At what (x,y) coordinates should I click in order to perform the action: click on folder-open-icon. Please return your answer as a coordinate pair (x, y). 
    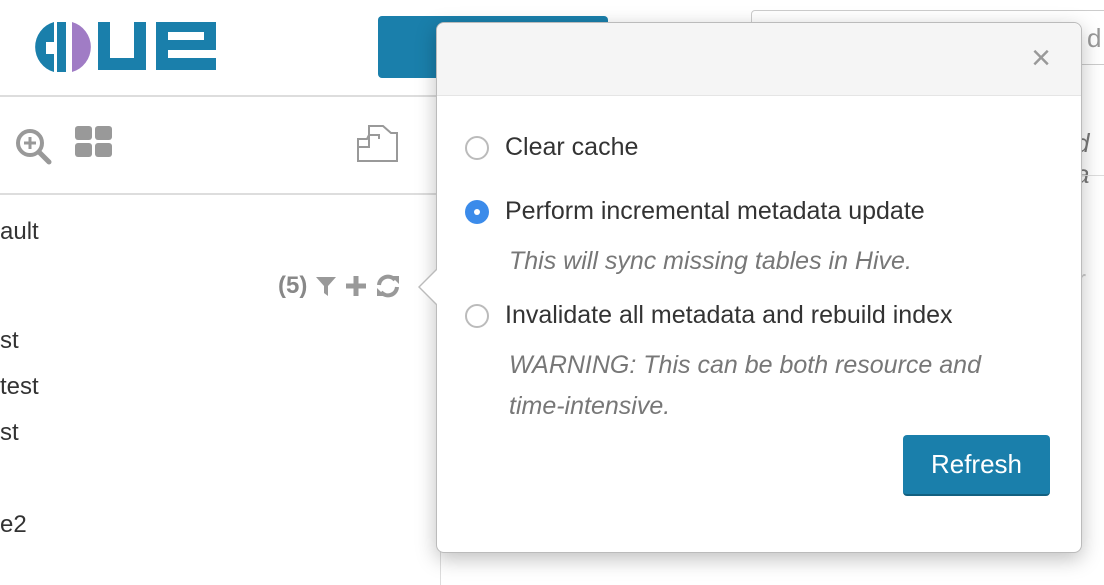
    Looking at the image, I should click on (378, 143).